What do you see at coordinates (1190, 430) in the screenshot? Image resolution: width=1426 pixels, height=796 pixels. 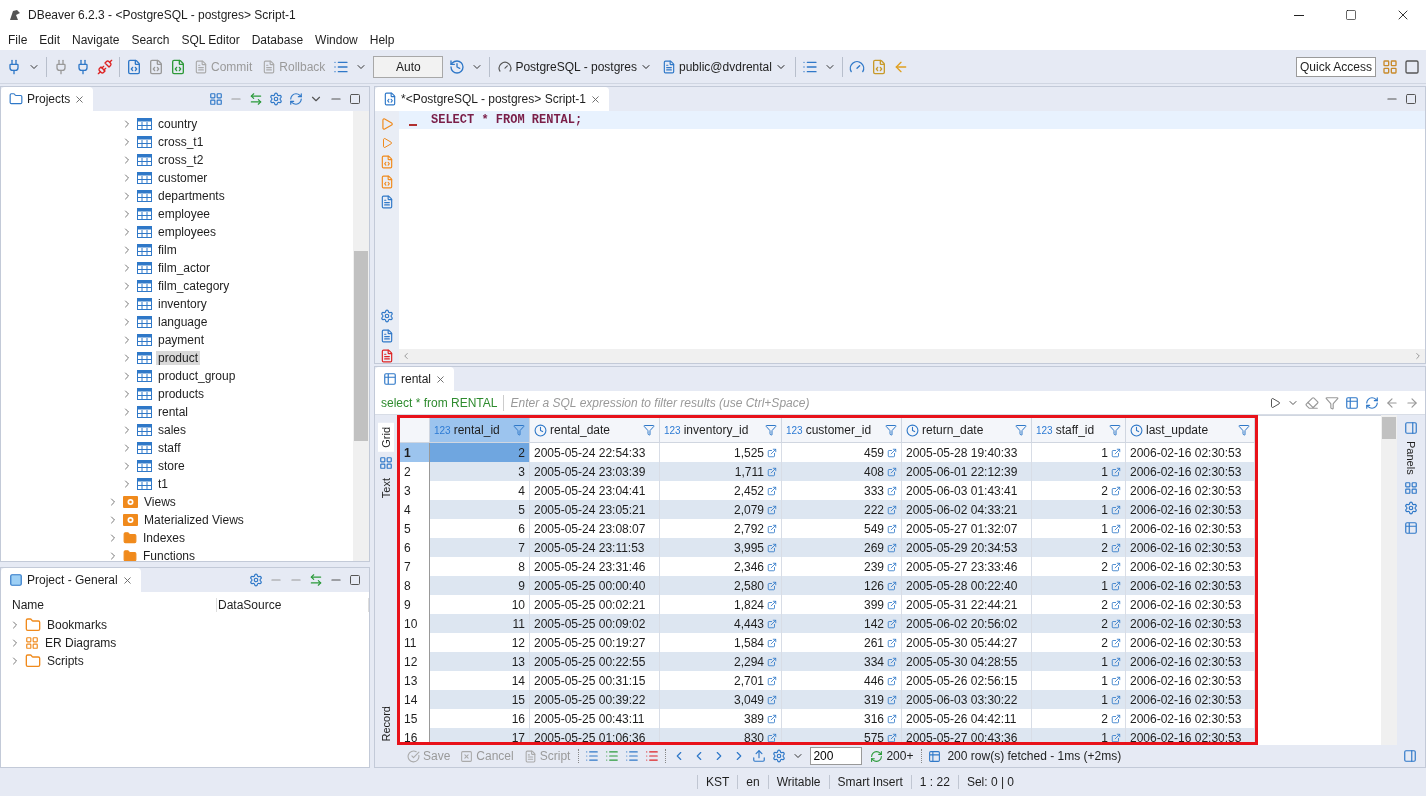 I see `column-header: last_update` at bounding box center [1190, 430].